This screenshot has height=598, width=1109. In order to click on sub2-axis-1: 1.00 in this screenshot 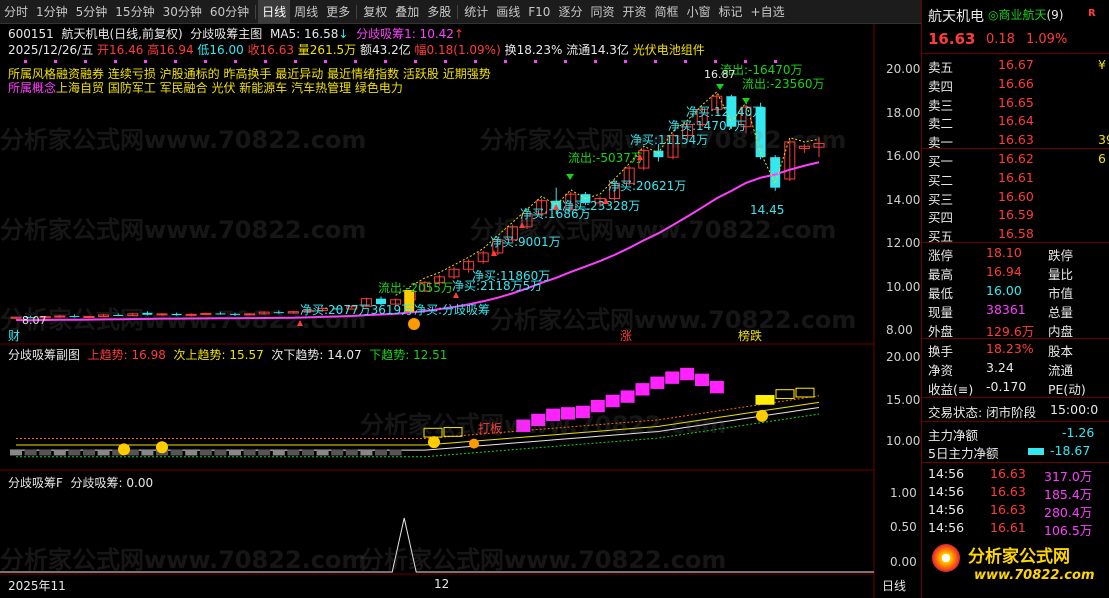, I will do `click(903, 493)`.